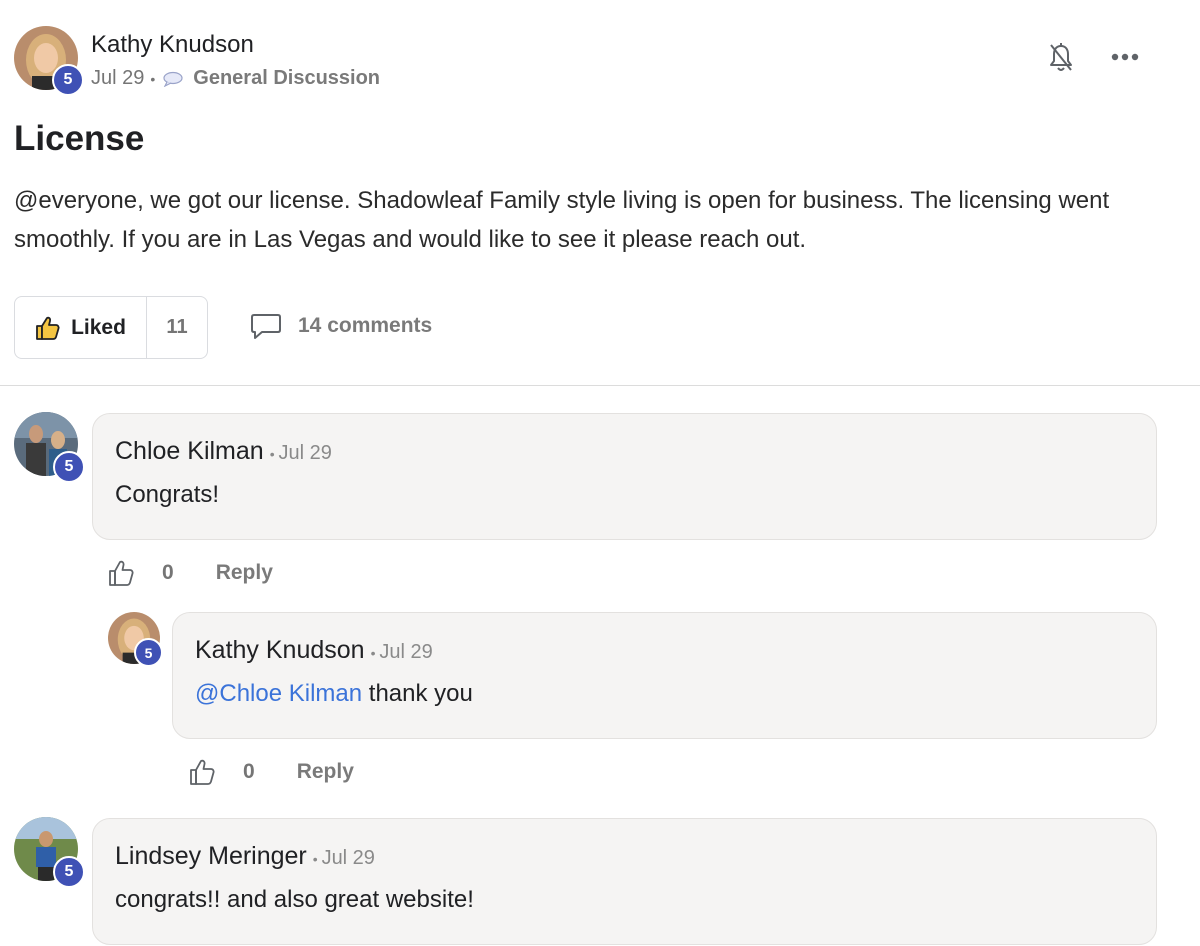 This screenshot has width=1200, height=946. I want to click on comment-text: congrats!! and also great website!, so click(294, 899).